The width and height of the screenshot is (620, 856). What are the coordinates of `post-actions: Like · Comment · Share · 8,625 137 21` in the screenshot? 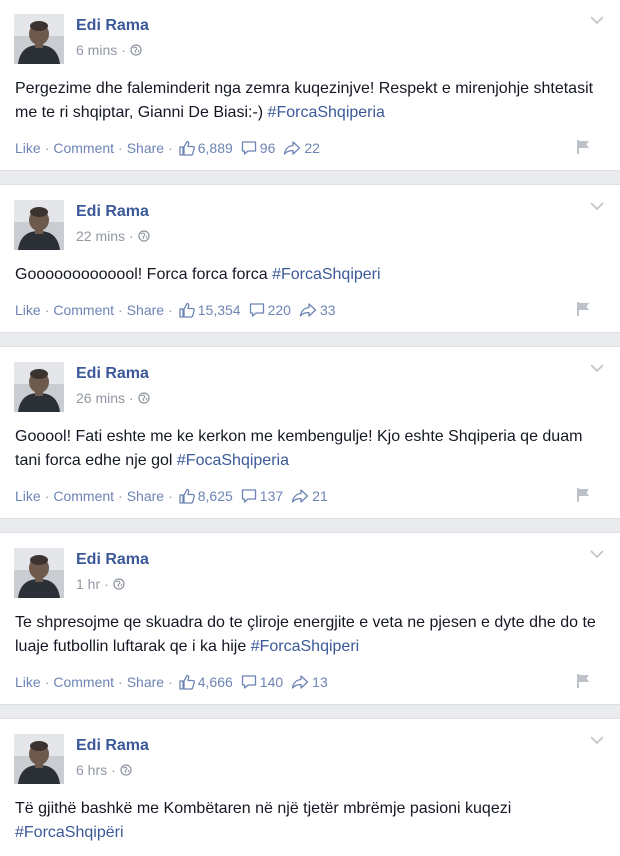 It's located at (171, 496).